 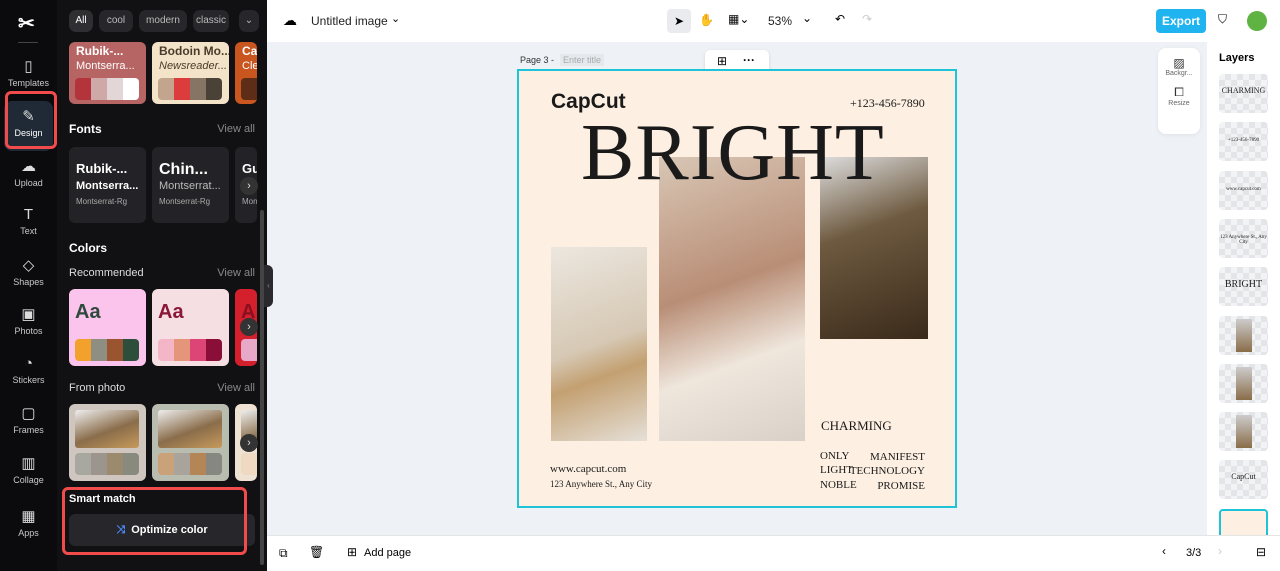 What do you see at coordinates (773, 553) in the screenshot?
I see `bottom-bar: ⧉ 🗑 ⊞ Add page ‹ 3/3 › ⊟` at bounding box center [773, 553].